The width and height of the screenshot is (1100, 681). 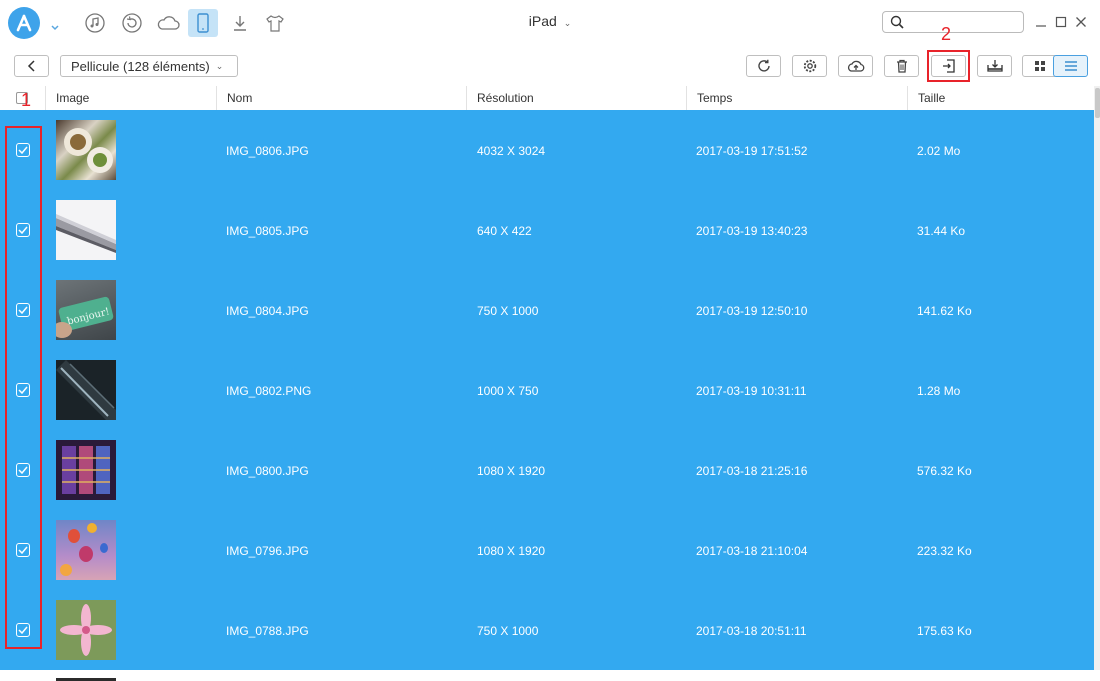 I want to click on timestamp: 2017-03-18 21:10:04, so click(x=752, y=551).